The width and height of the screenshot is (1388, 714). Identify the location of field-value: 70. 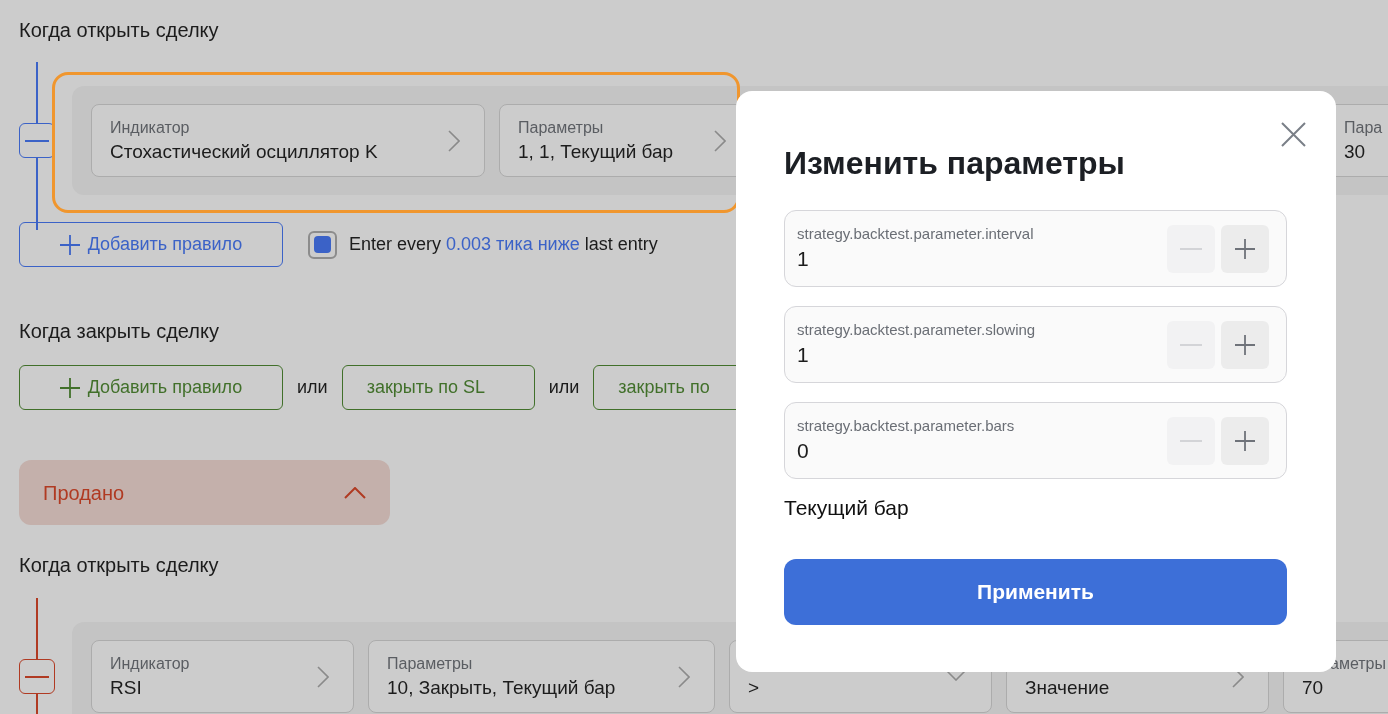
(1313, 687).